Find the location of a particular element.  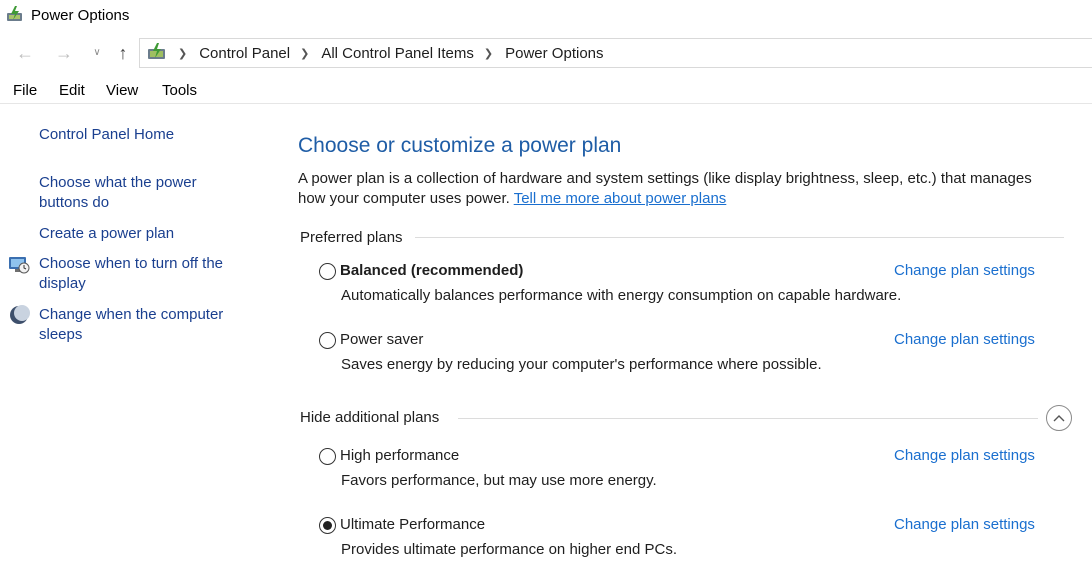

plan-radio-power-saver is located at coordinates (327, 340).